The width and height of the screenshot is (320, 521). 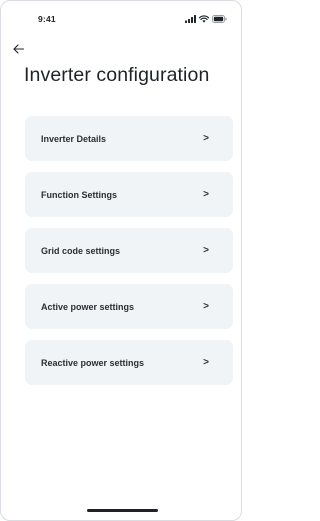 What do you see at coordinates (219, 19) in the screenshot?
I see `battery-icon` at bounding box center [219, 19].